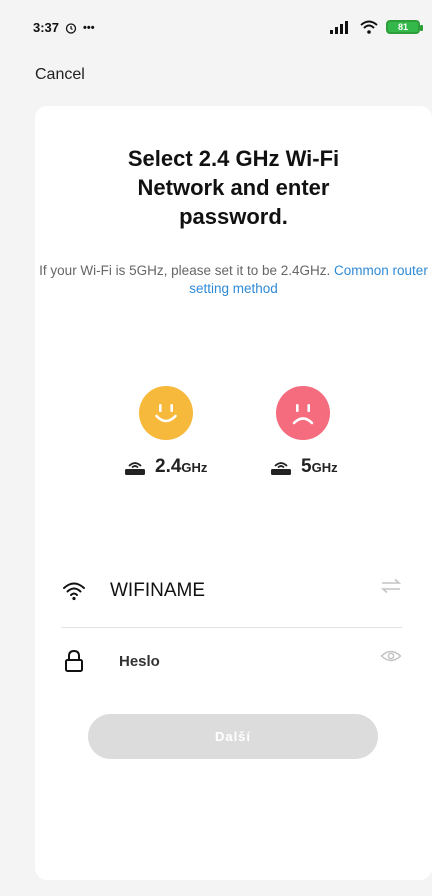 The image size is (432, 896). What do you see at coordinates (391, 588) in the screenshot?
I see `swap-icon` at bounding box center [391, 588].